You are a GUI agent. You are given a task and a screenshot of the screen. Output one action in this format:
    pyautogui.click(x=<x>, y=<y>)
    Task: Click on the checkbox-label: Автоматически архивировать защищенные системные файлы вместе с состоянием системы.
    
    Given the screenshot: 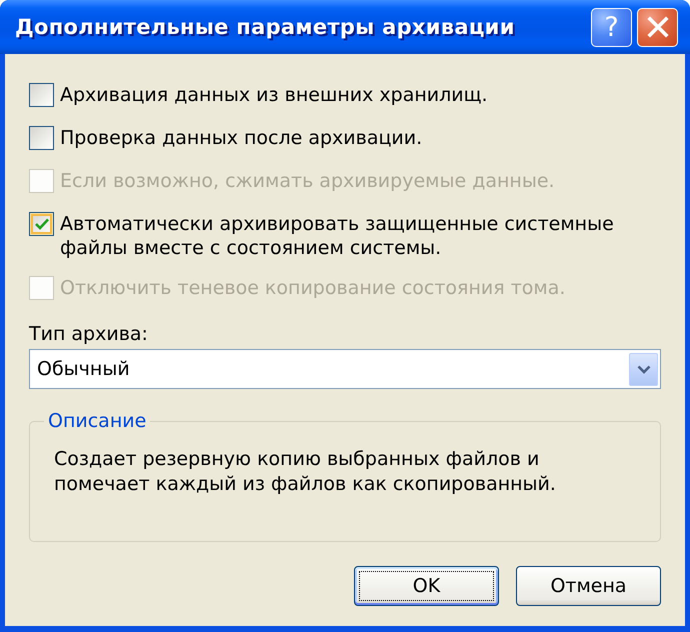 What is the action you would take?
    pyautogui.click(x=337, y=236)
    